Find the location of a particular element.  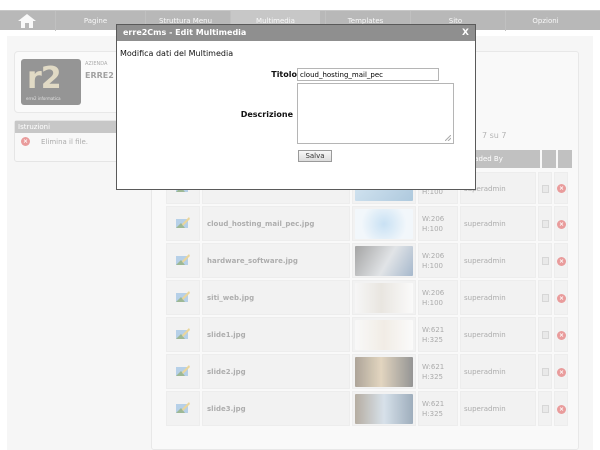

section-heading: Modifica dati del Multimedia is located at coordinates (177, 53).